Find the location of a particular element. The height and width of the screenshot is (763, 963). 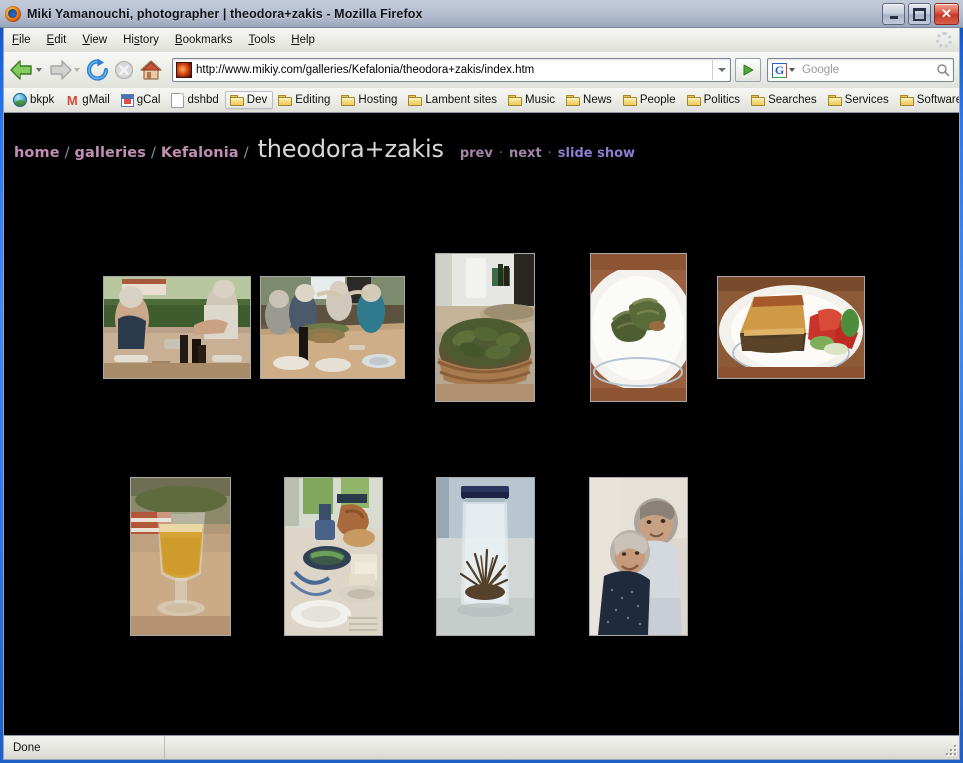

maximize-icon is located at coordinates (919, 14).